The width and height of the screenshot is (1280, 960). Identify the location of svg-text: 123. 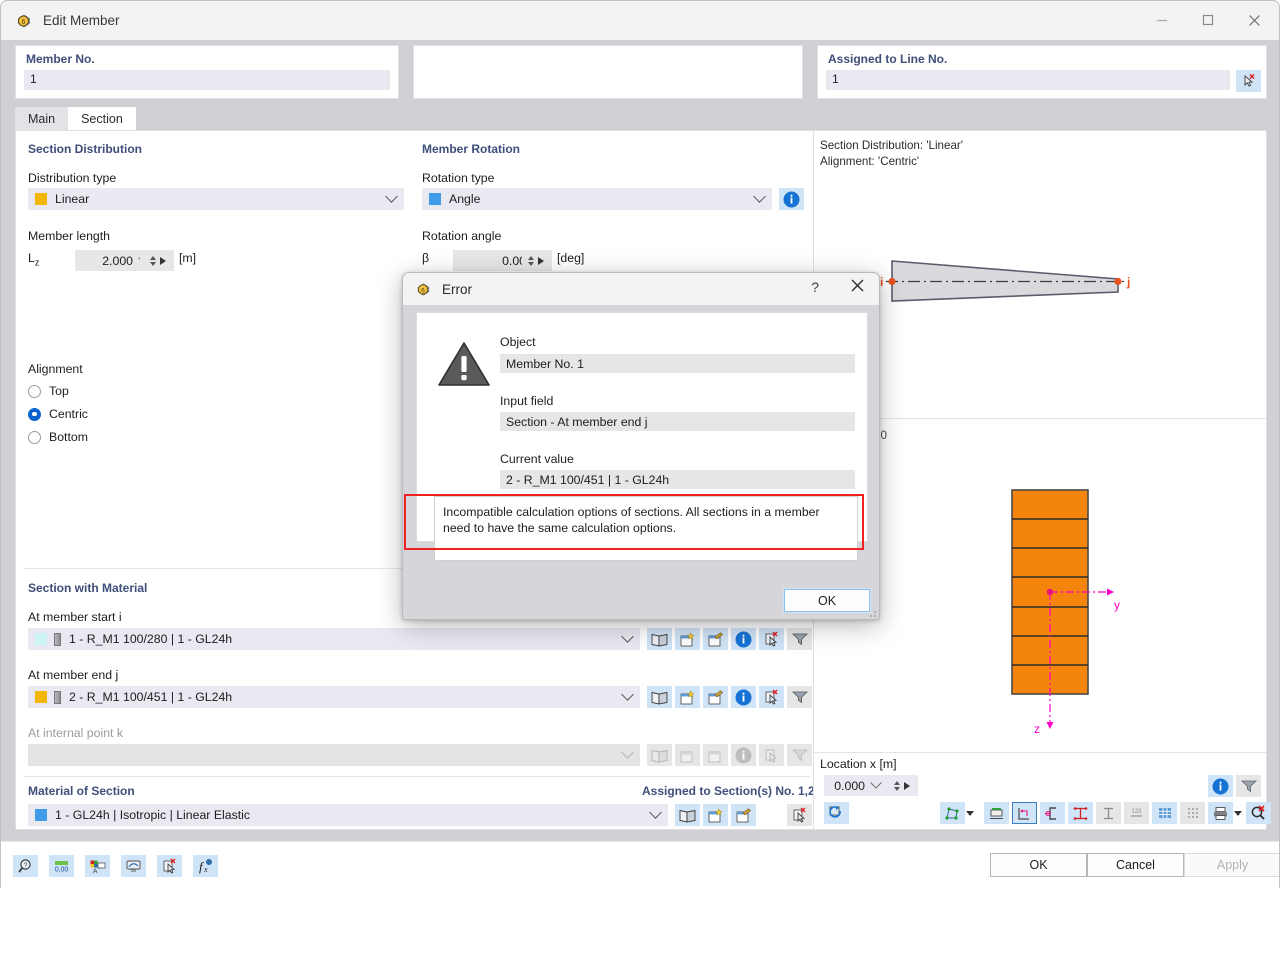
(1136, 812).